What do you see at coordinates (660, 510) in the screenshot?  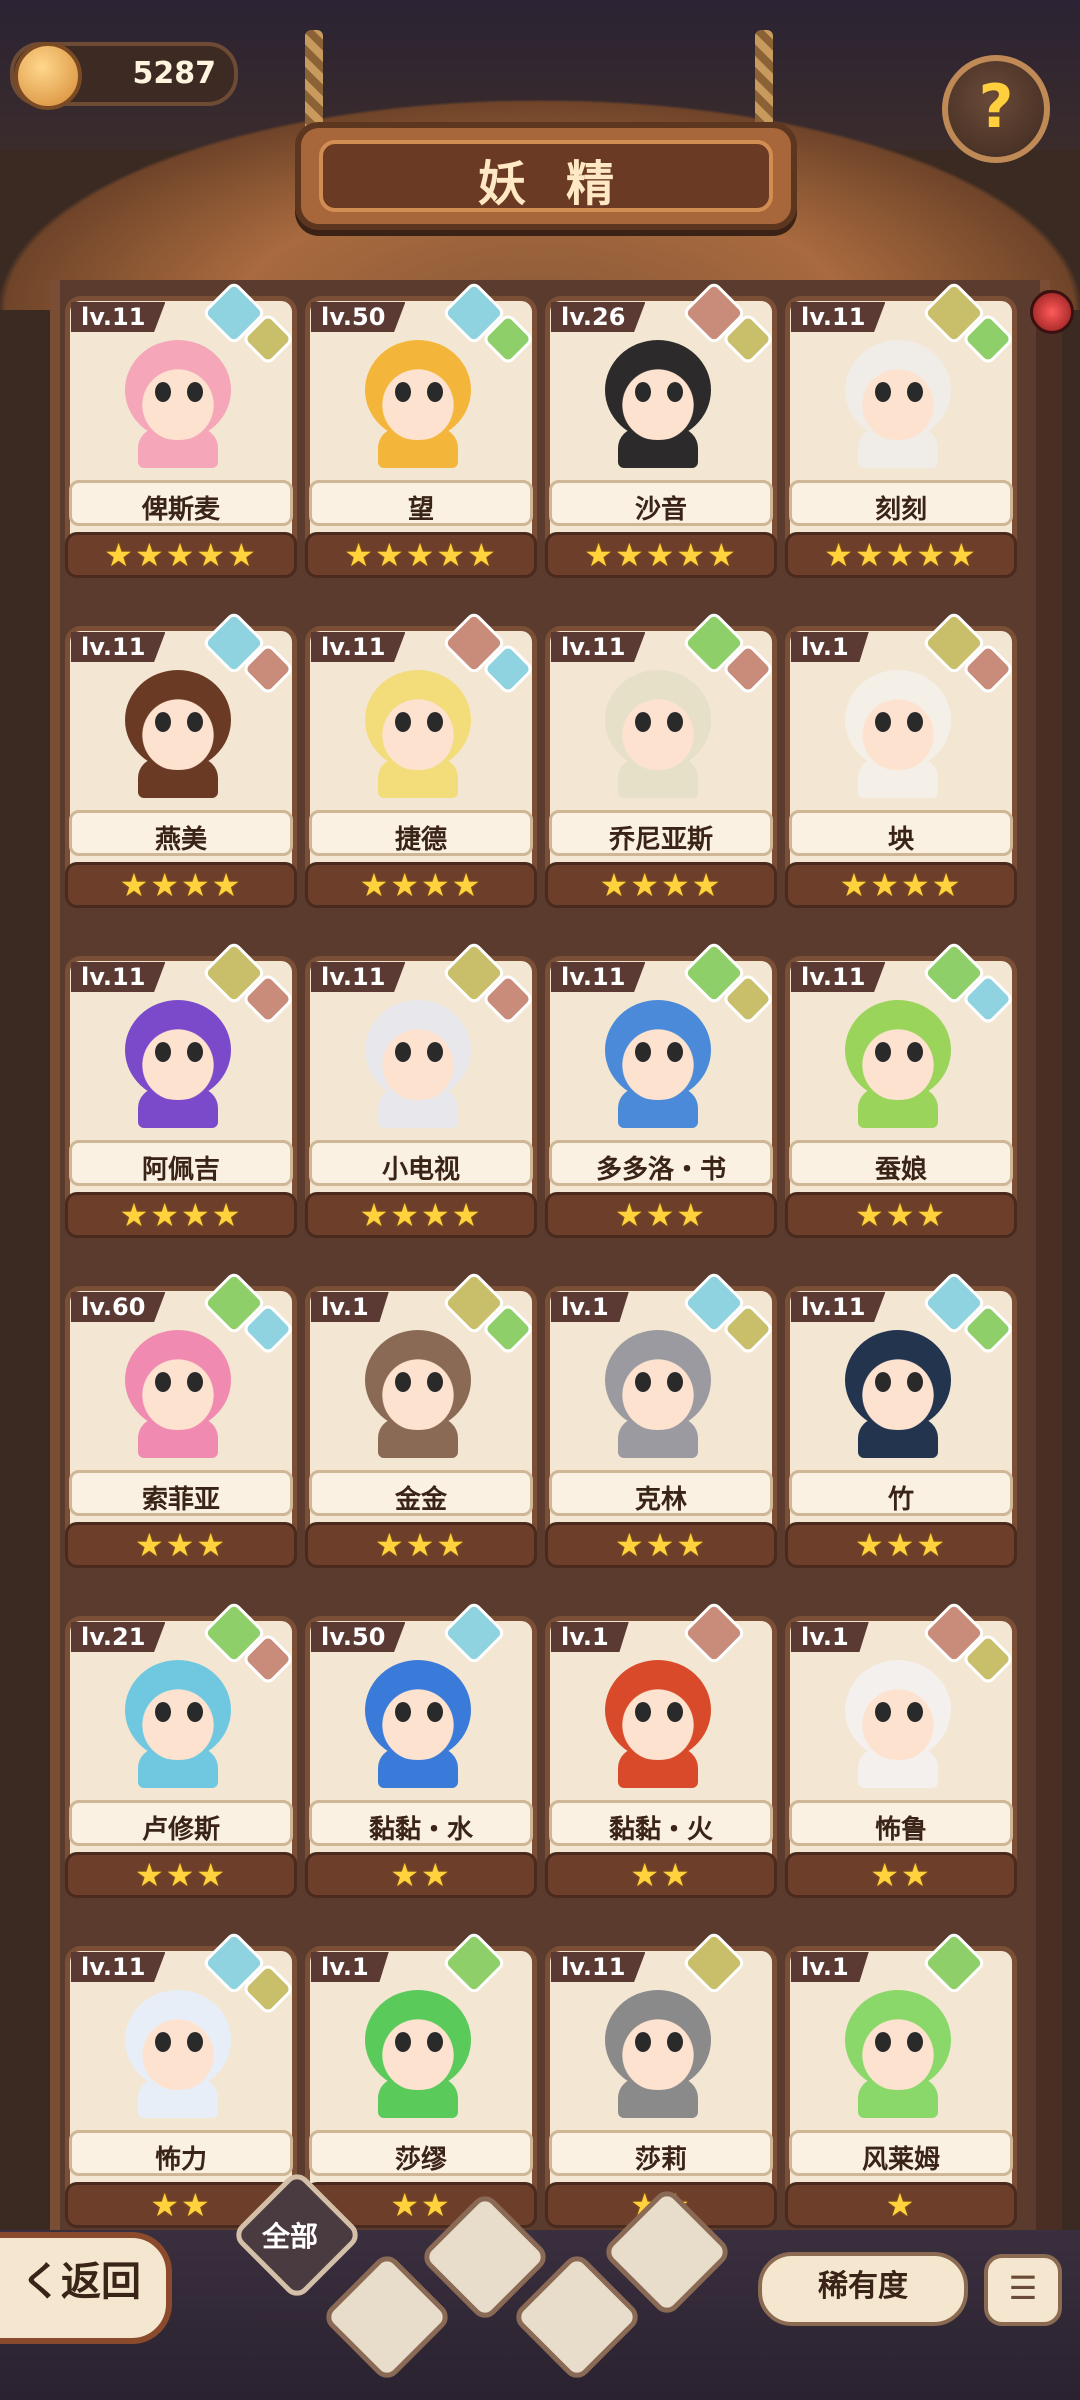 I see `fairy-name: 沙音` at bounding box center [660, 510].